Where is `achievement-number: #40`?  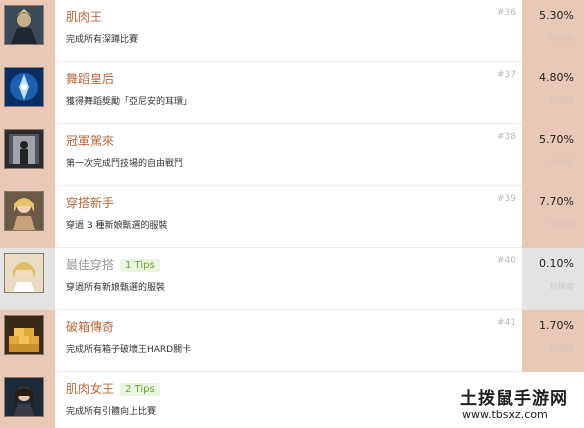
achievement-number: #40 is located at coordinates (506, 261).